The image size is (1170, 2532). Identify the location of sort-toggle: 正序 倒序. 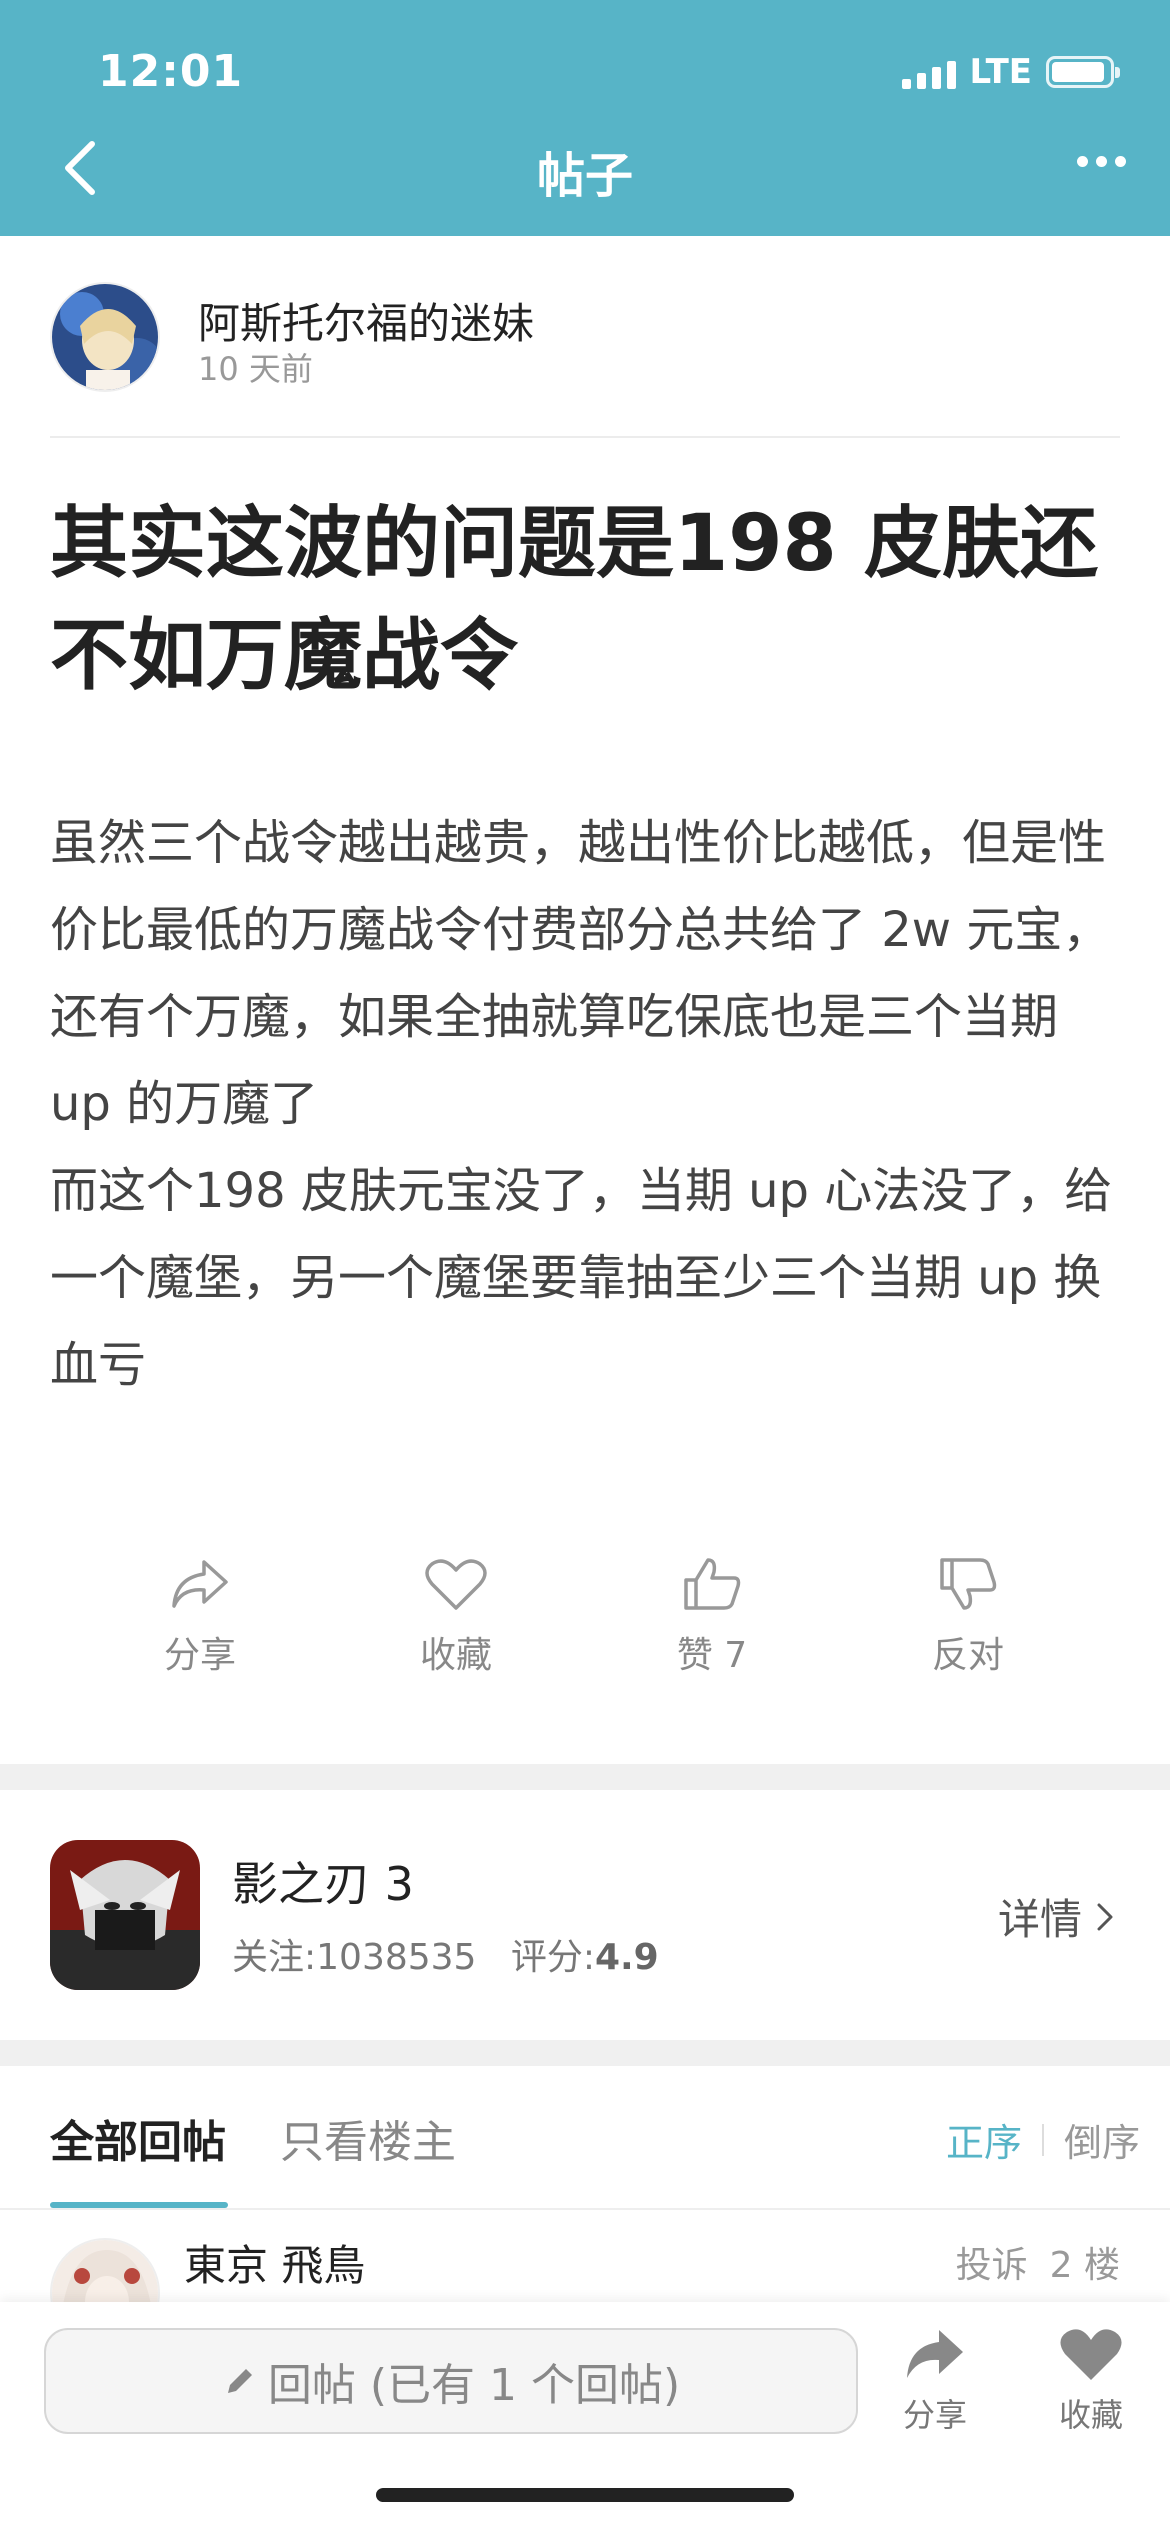
(1043, 2139).